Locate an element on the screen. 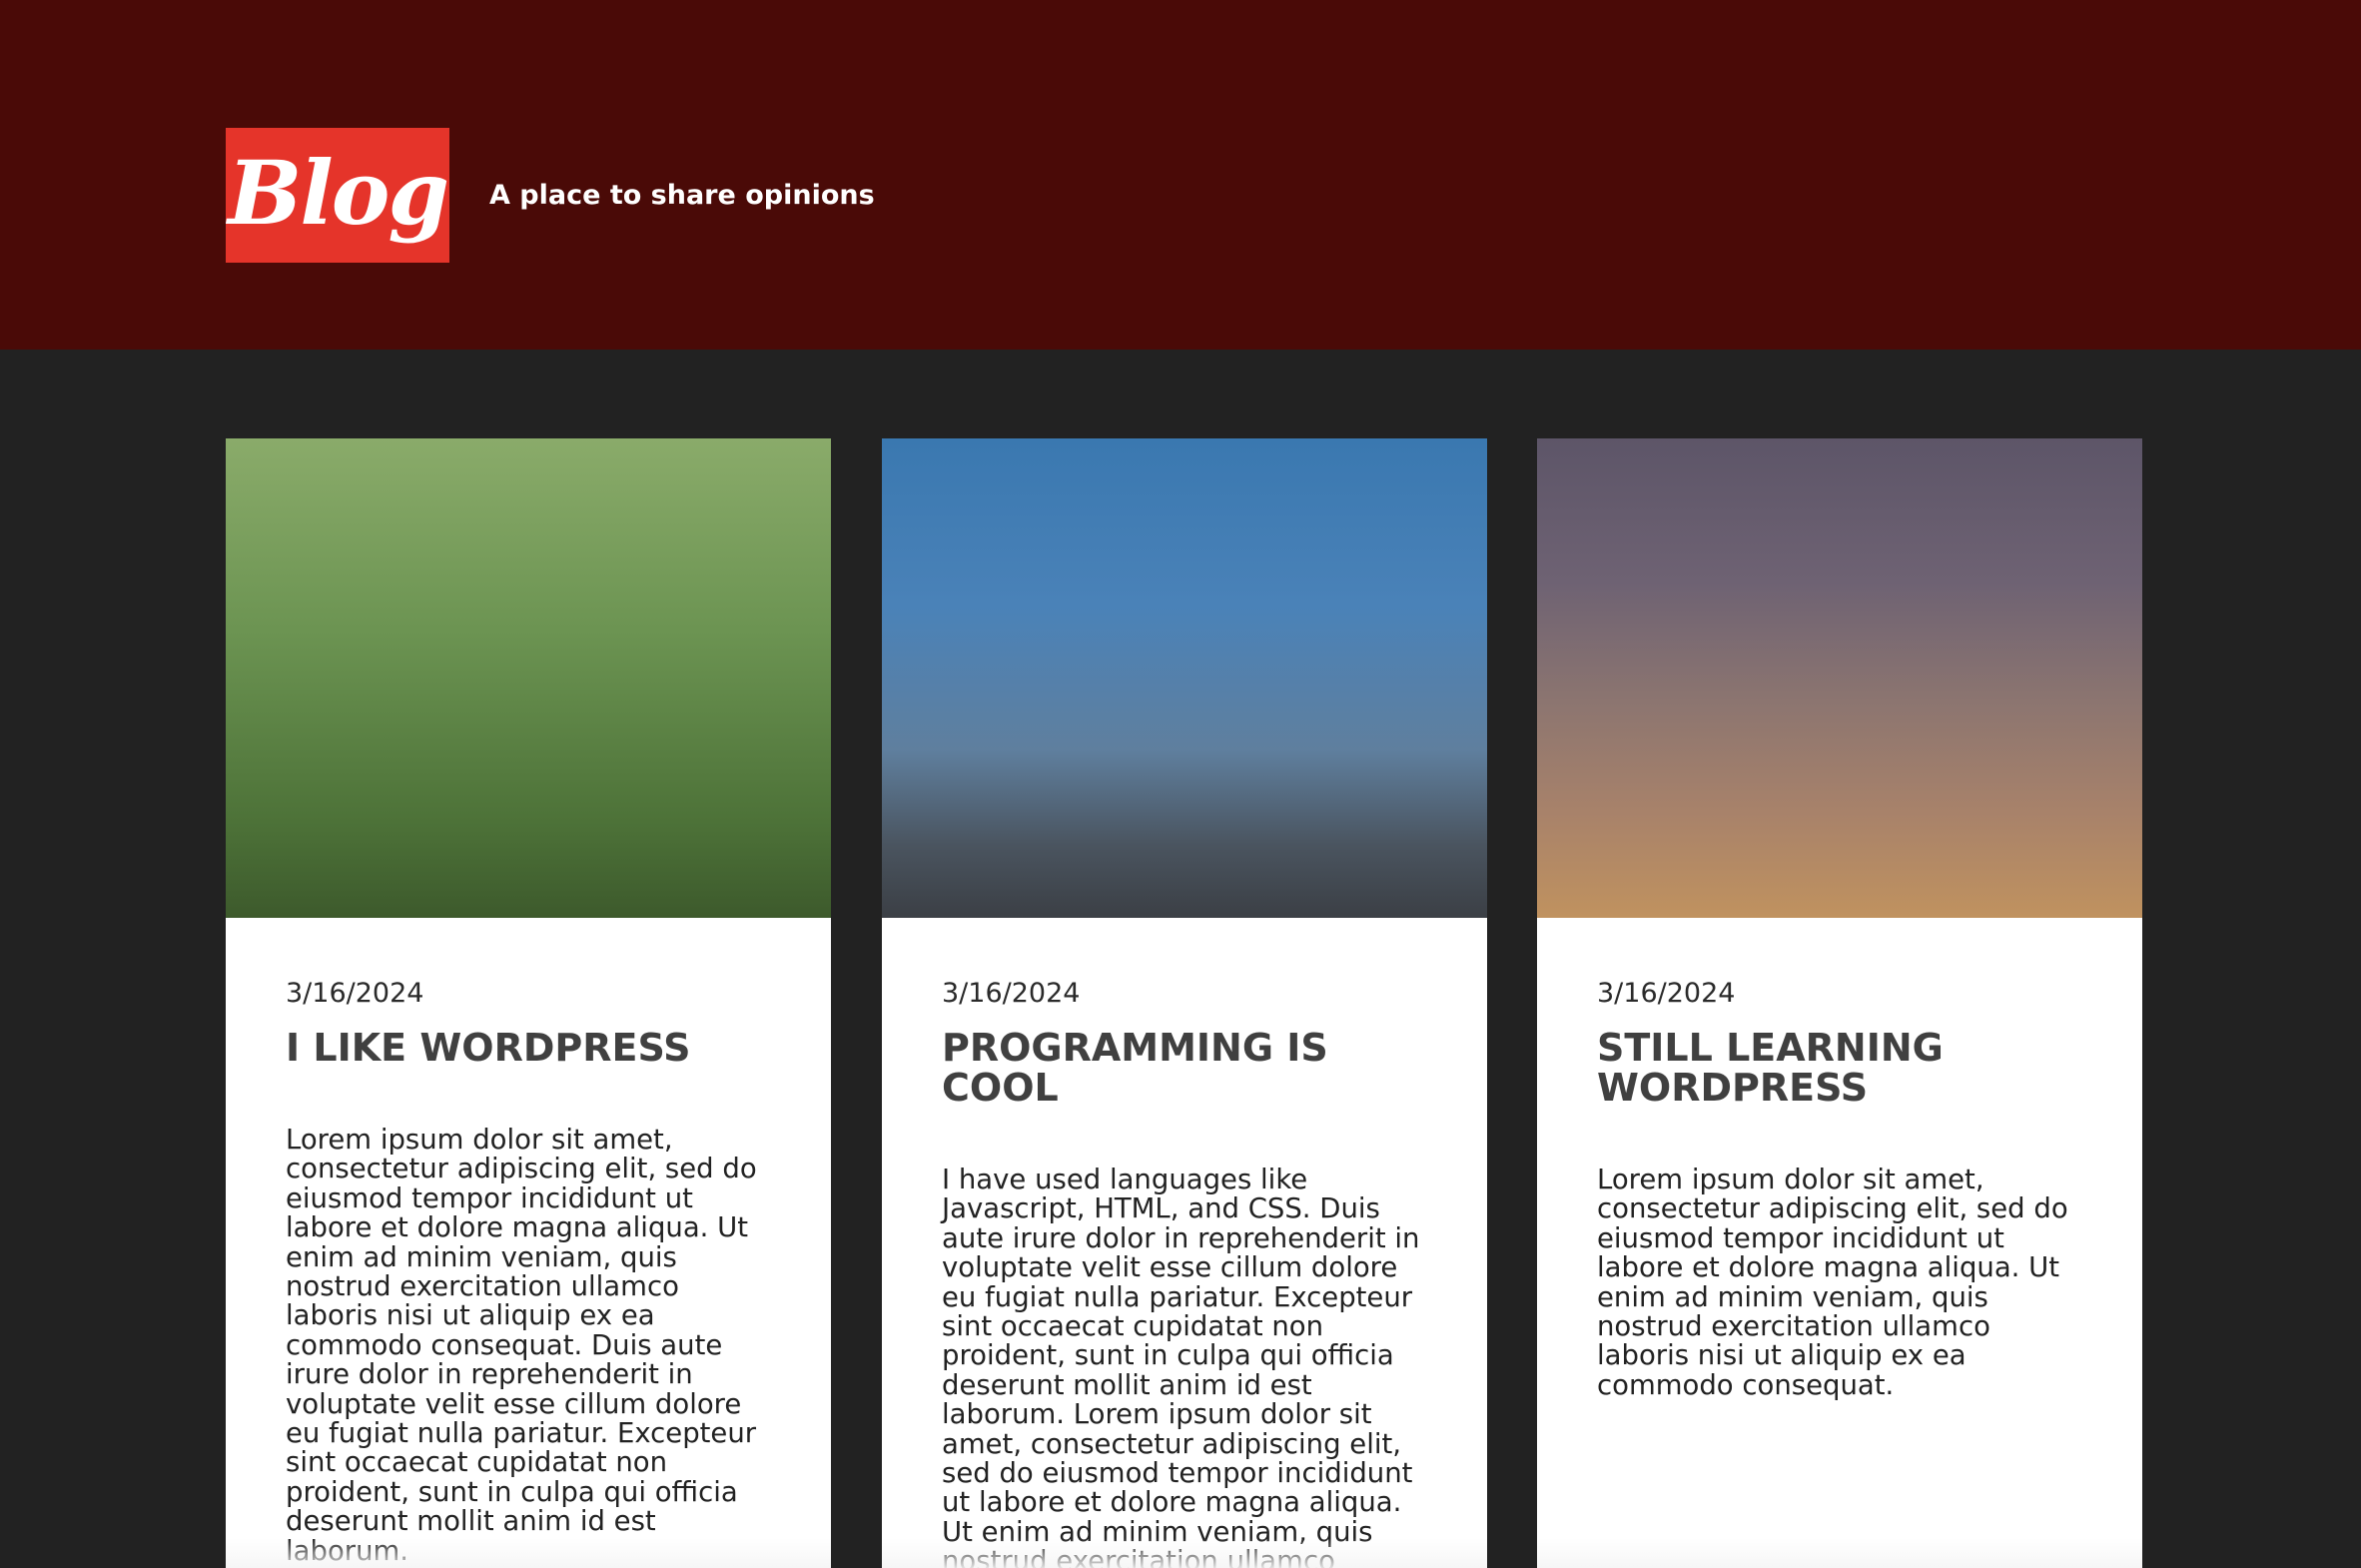 This screenshot has width=2361, height=1568. blog-logo: Blog is located at coordinates (337, 195).